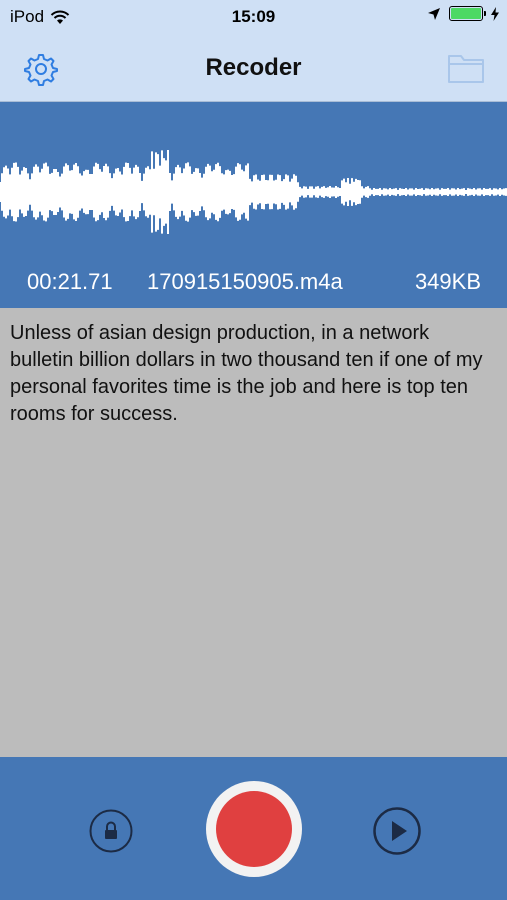  I want to click on folder-button, so click(466, 68).